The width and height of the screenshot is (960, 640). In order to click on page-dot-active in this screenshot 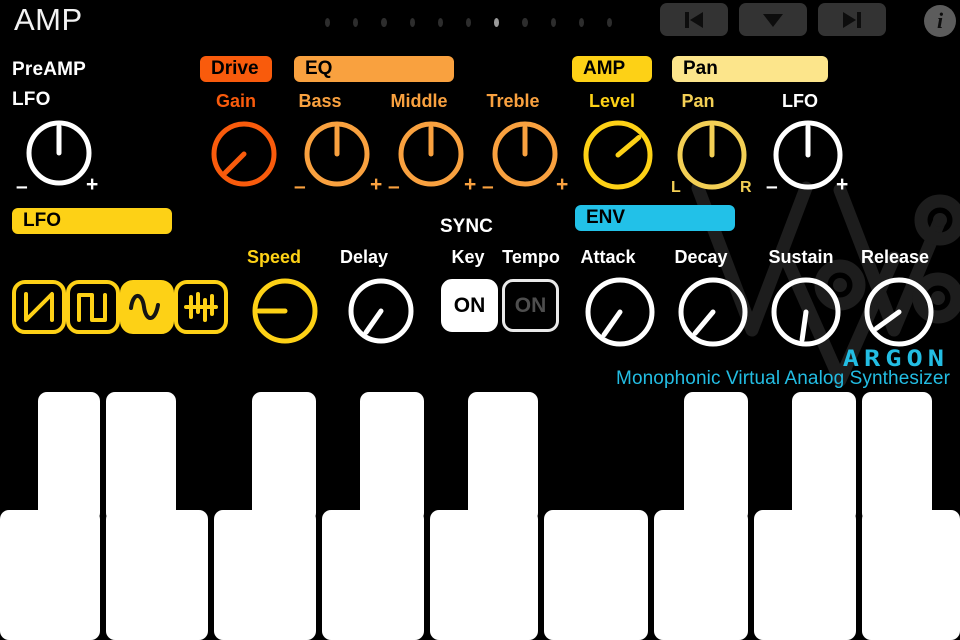, I will do `click(497, 22)`.